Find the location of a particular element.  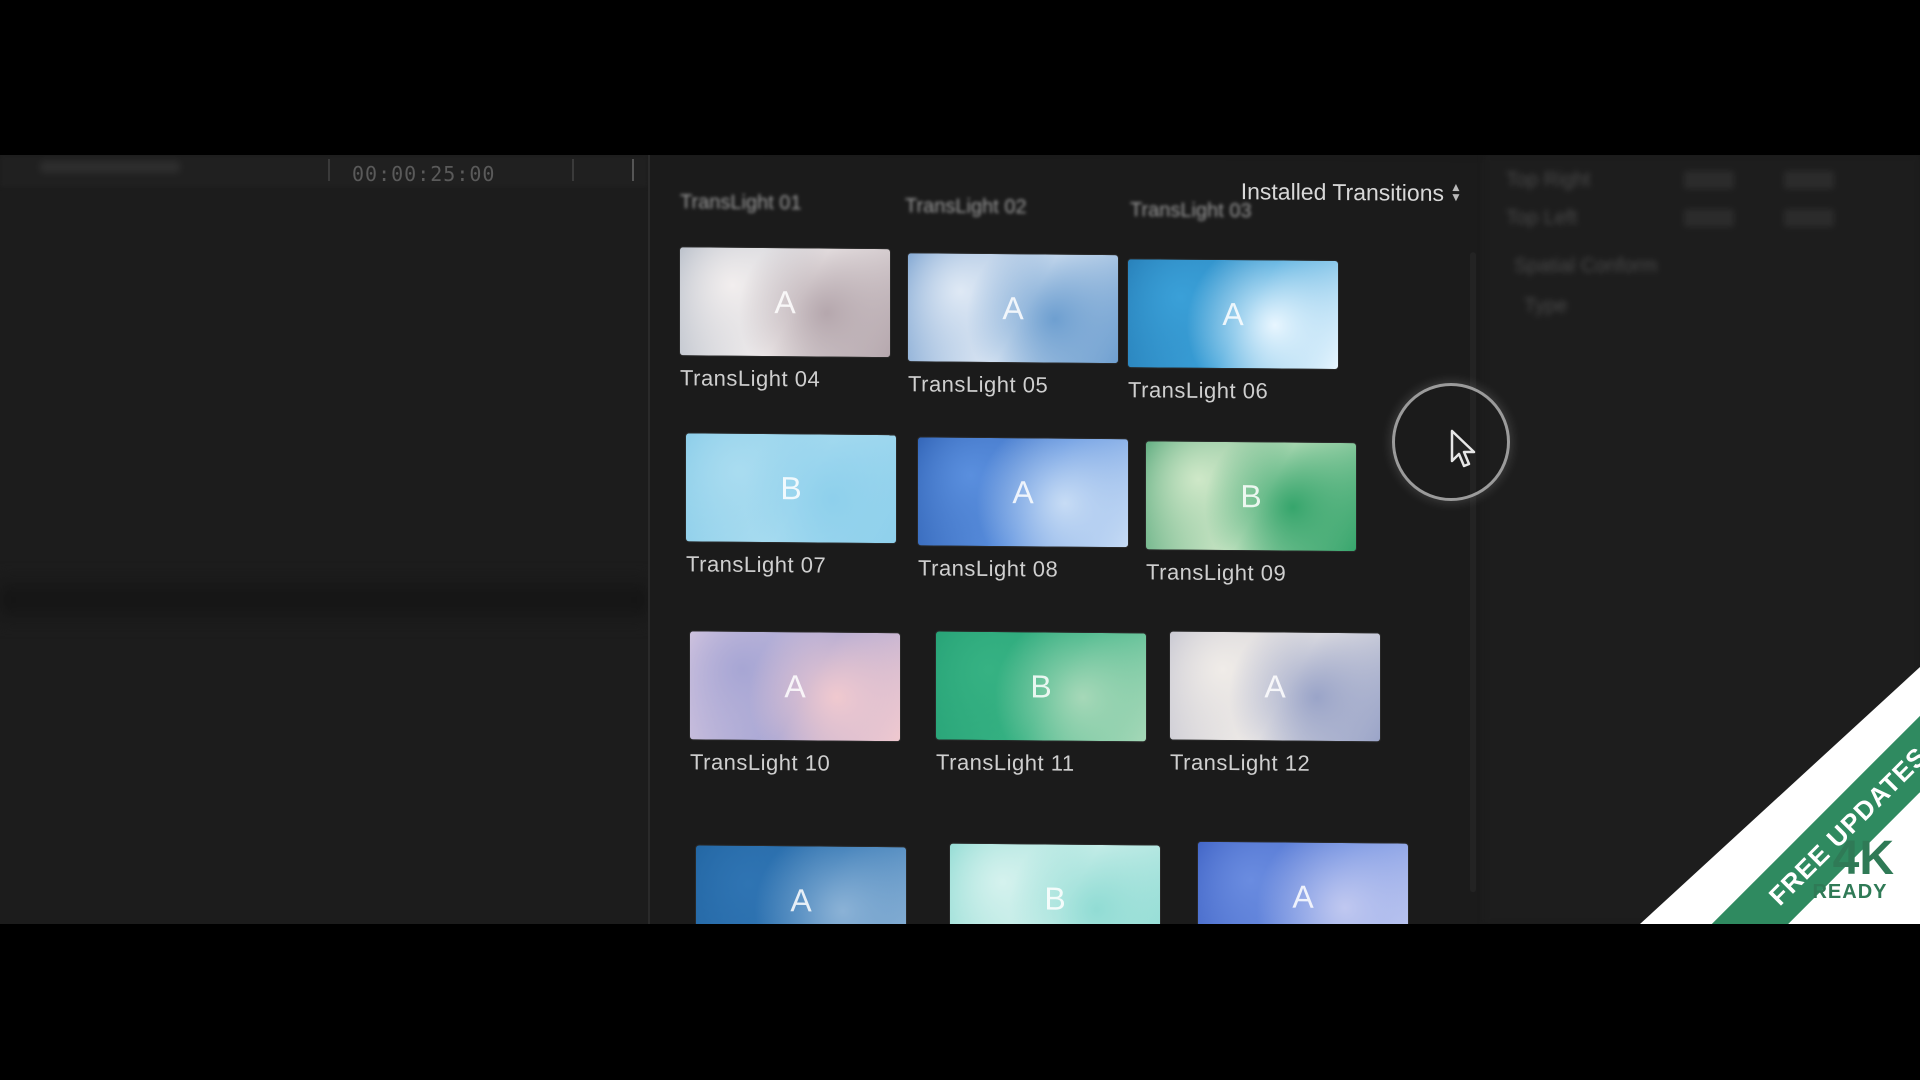

transition-item: A TransLight 06 is located at coordinates (1233, 332).